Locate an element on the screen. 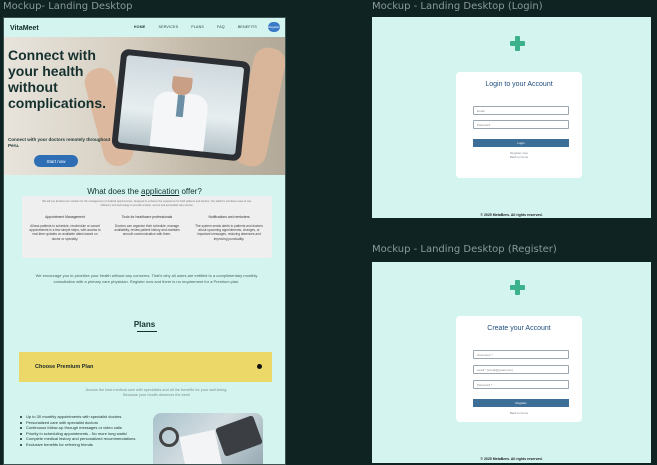  login-button: Login is located at coordinates (521, 143).